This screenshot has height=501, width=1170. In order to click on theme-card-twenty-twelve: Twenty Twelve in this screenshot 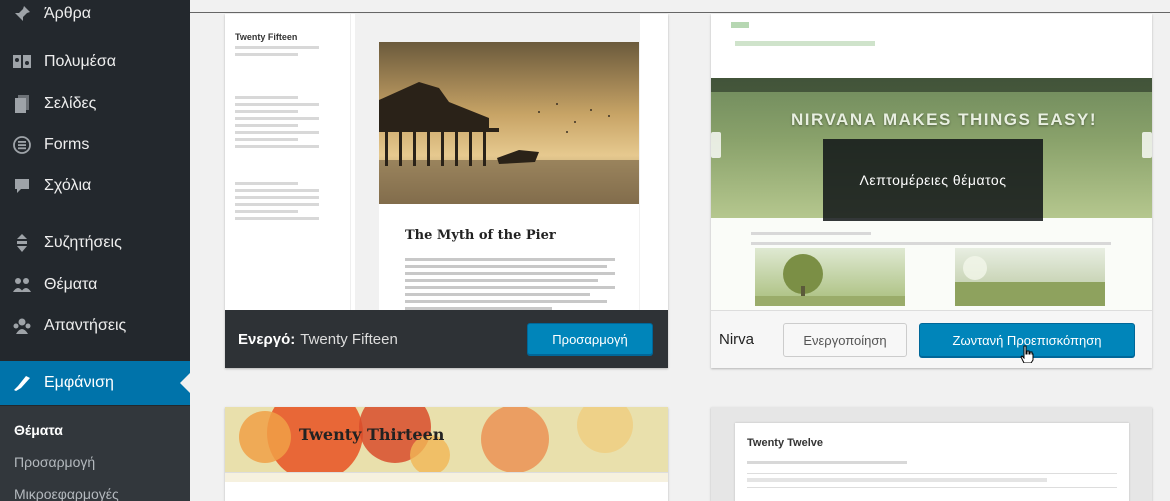, I will do `click(931, 454)`.